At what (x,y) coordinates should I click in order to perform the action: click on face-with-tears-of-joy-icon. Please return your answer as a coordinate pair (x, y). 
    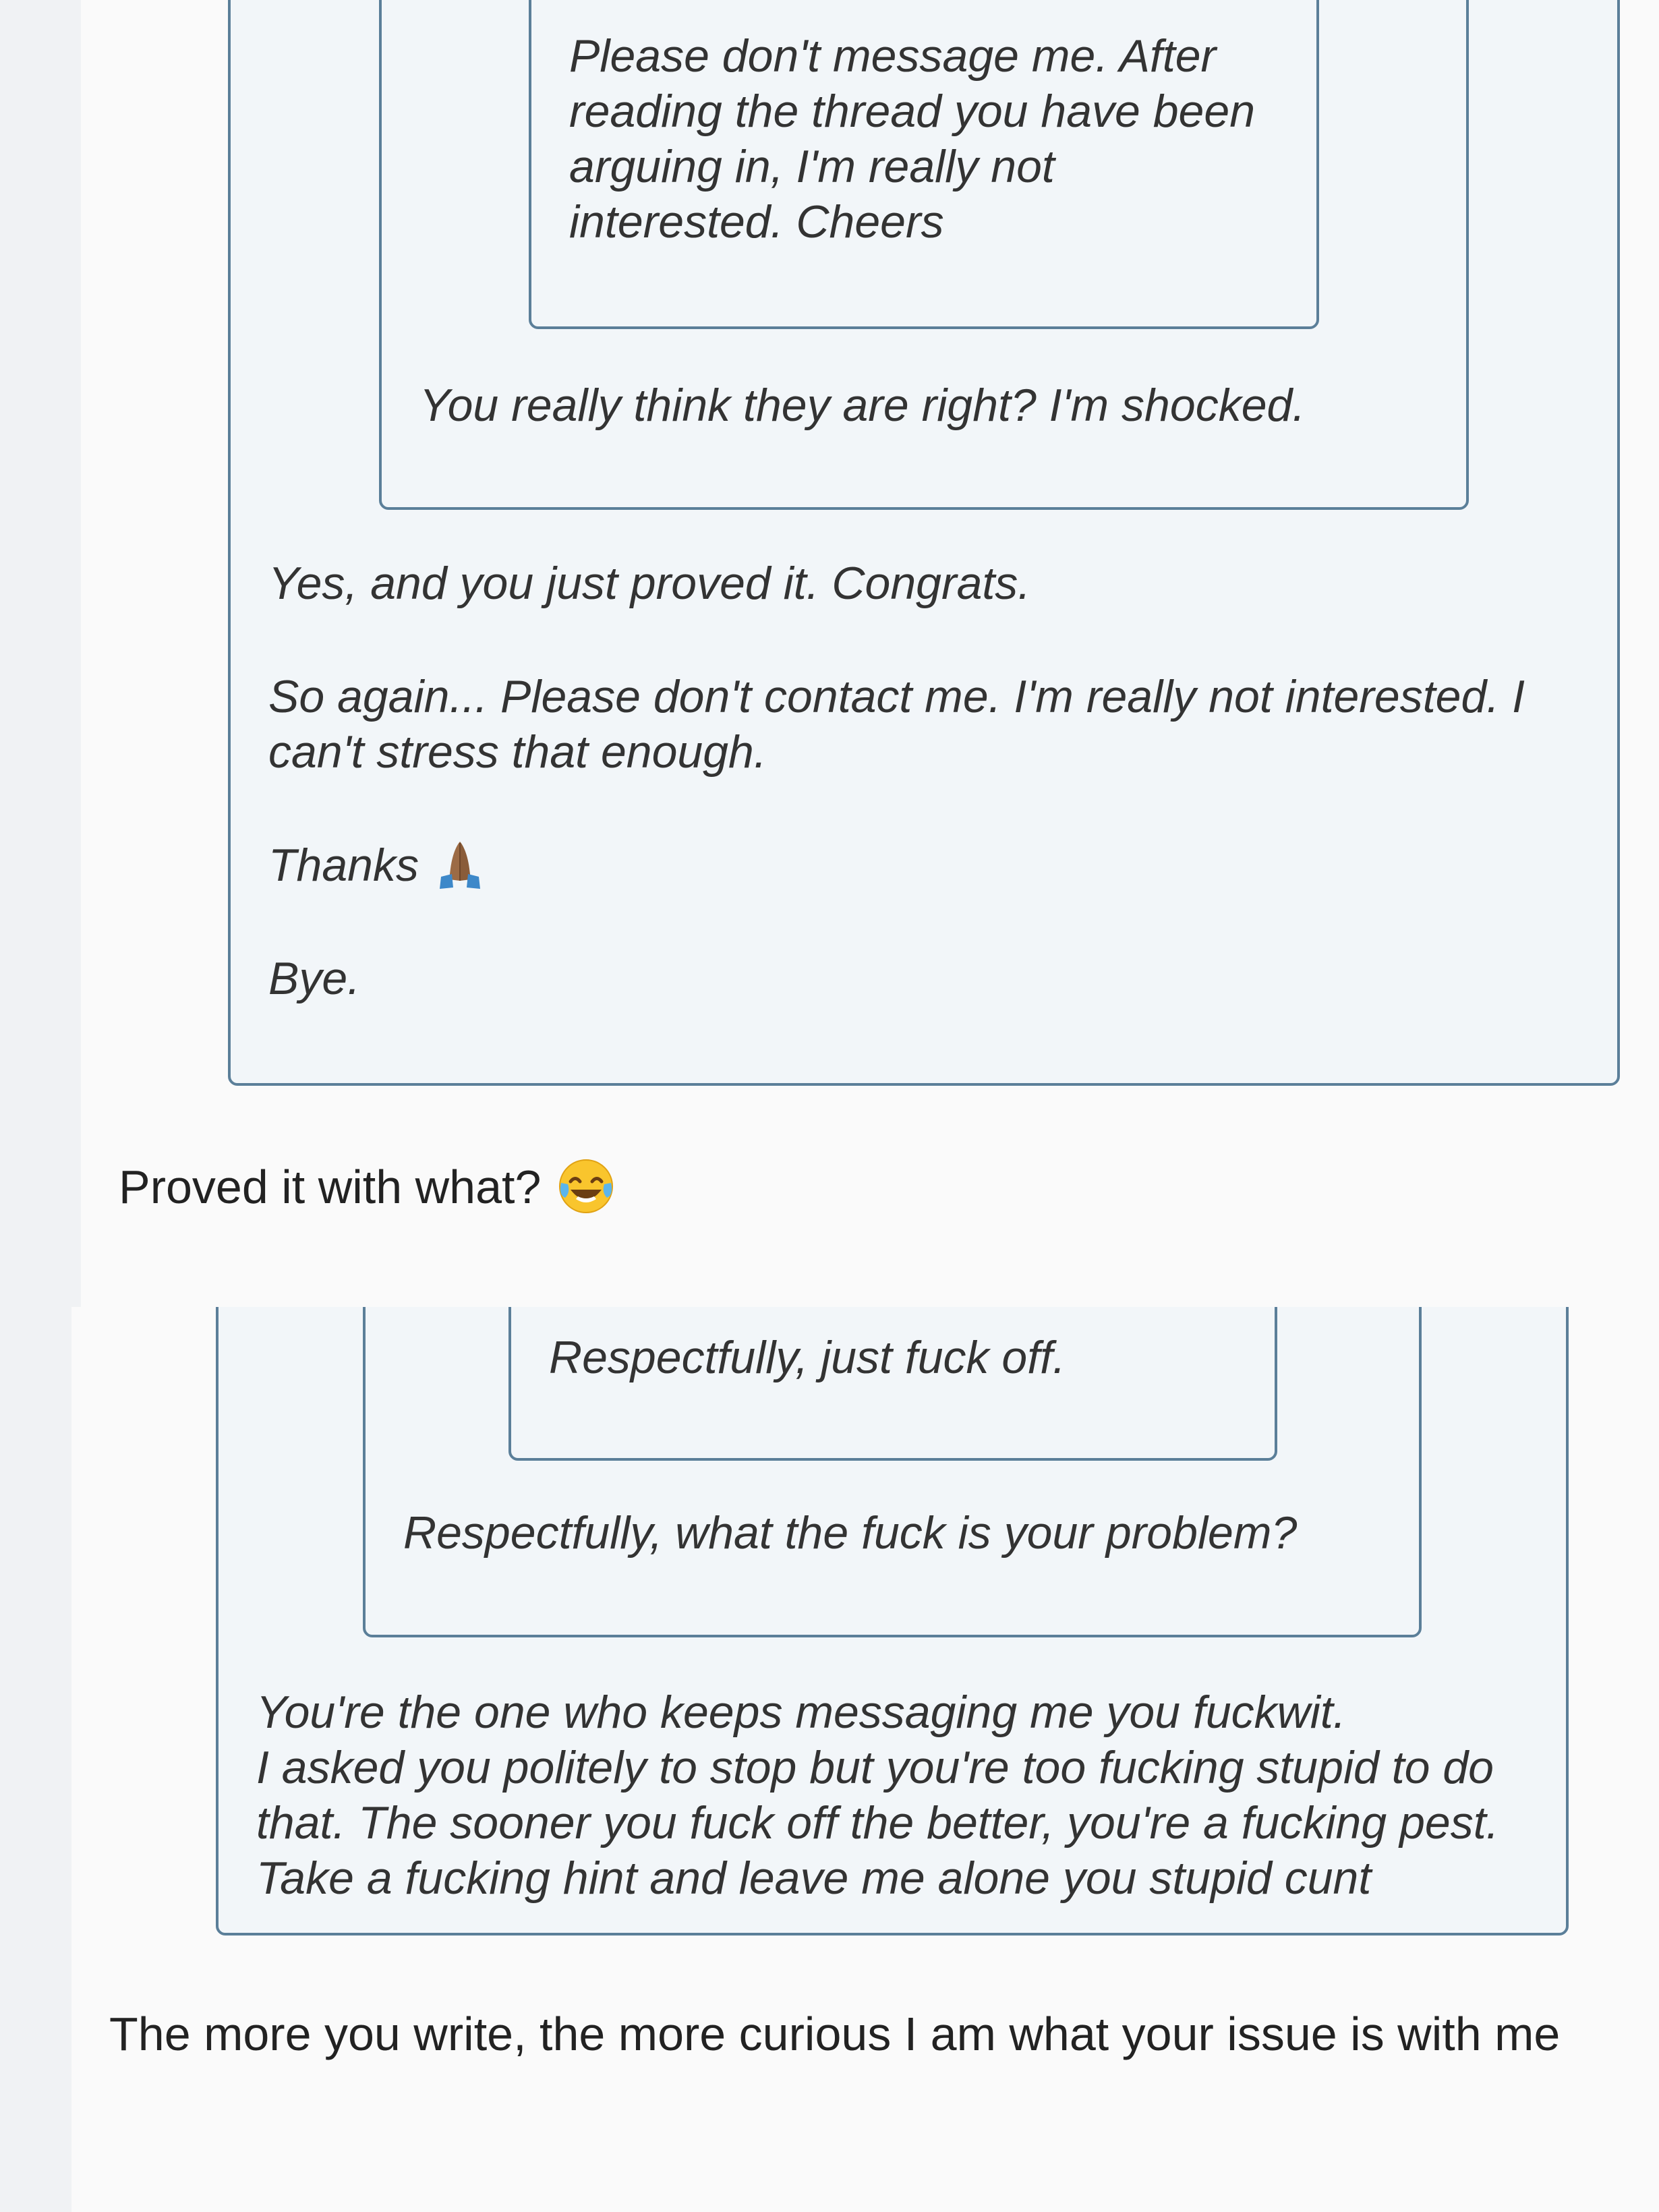
    Looking at the image, I should click on (586, 1186).